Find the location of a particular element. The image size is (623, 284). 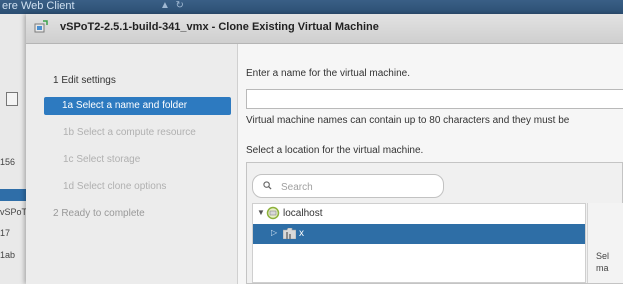

background-sidebar-item: 17 is located at coordinates (5, 233).